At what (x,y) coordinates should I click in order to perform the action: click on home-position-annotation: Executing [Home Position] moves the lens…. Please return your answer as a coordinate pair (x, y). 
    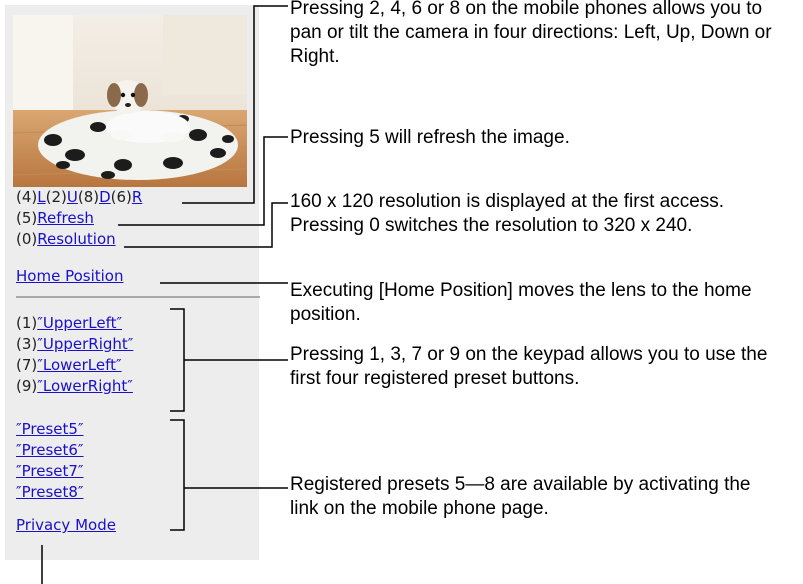
    Looking at the image, I should click on (521, 302).